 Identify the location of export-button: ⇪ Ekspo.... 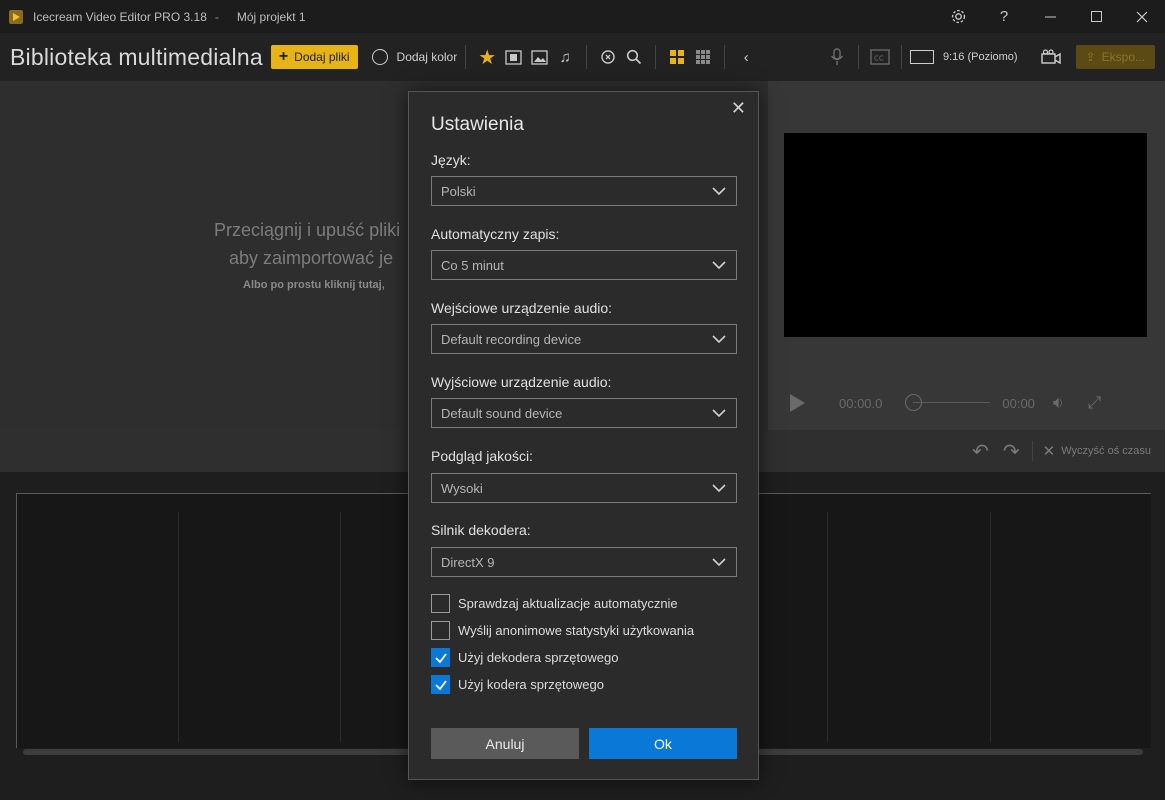
(1115, 57).